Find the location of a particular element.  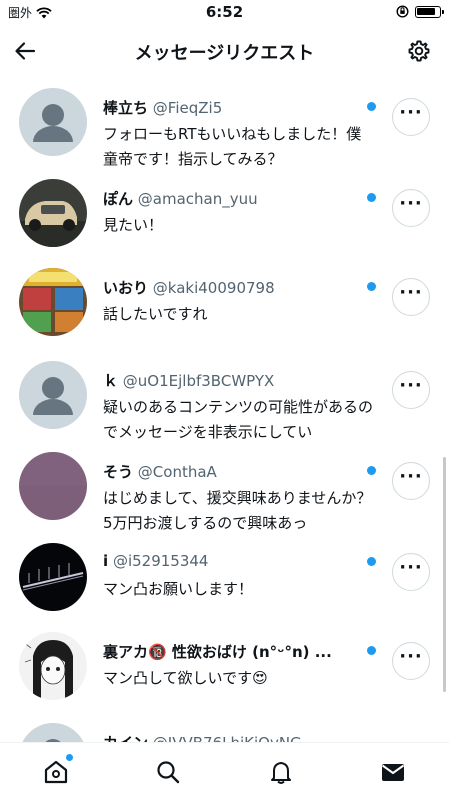

user-handle: @IVVB76LhiKiQvNG is located at coordinates (227, 738).